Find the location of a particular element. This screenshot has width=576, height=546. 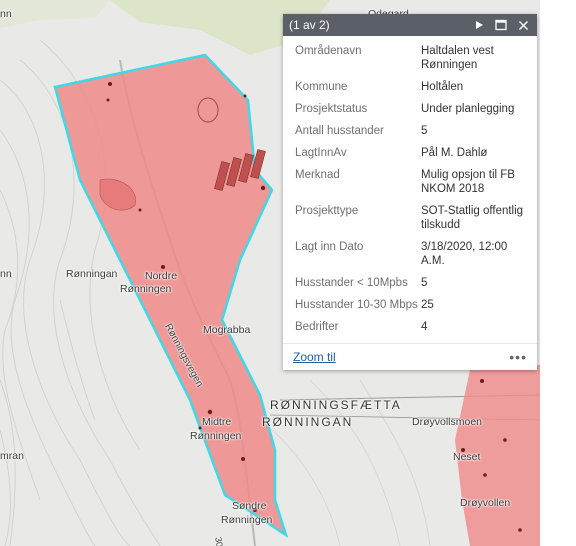

attribute-key: Husstander 10-30 Mbps is located at coordinates (356, 305).